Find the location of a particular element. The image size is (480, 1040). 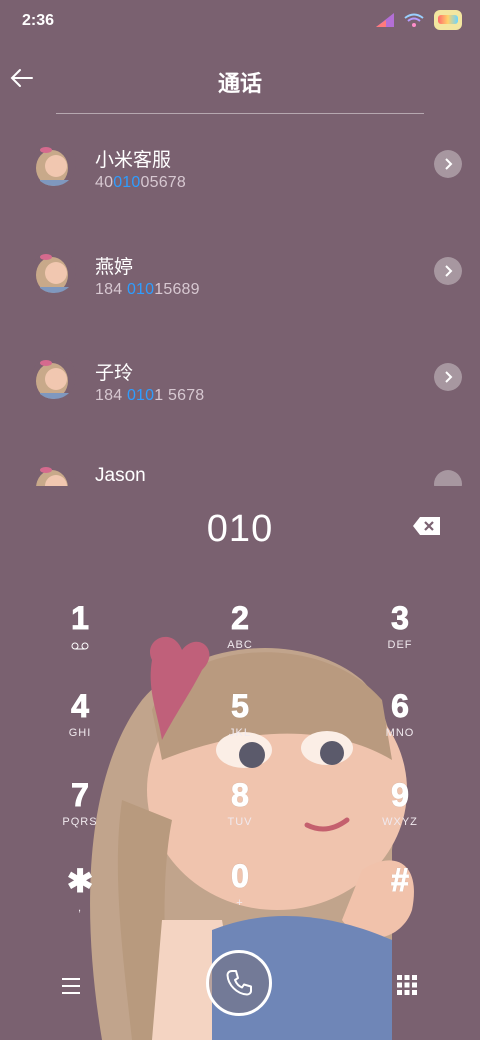

contact-name: 小米客服 is located at coordinates (133, 160).